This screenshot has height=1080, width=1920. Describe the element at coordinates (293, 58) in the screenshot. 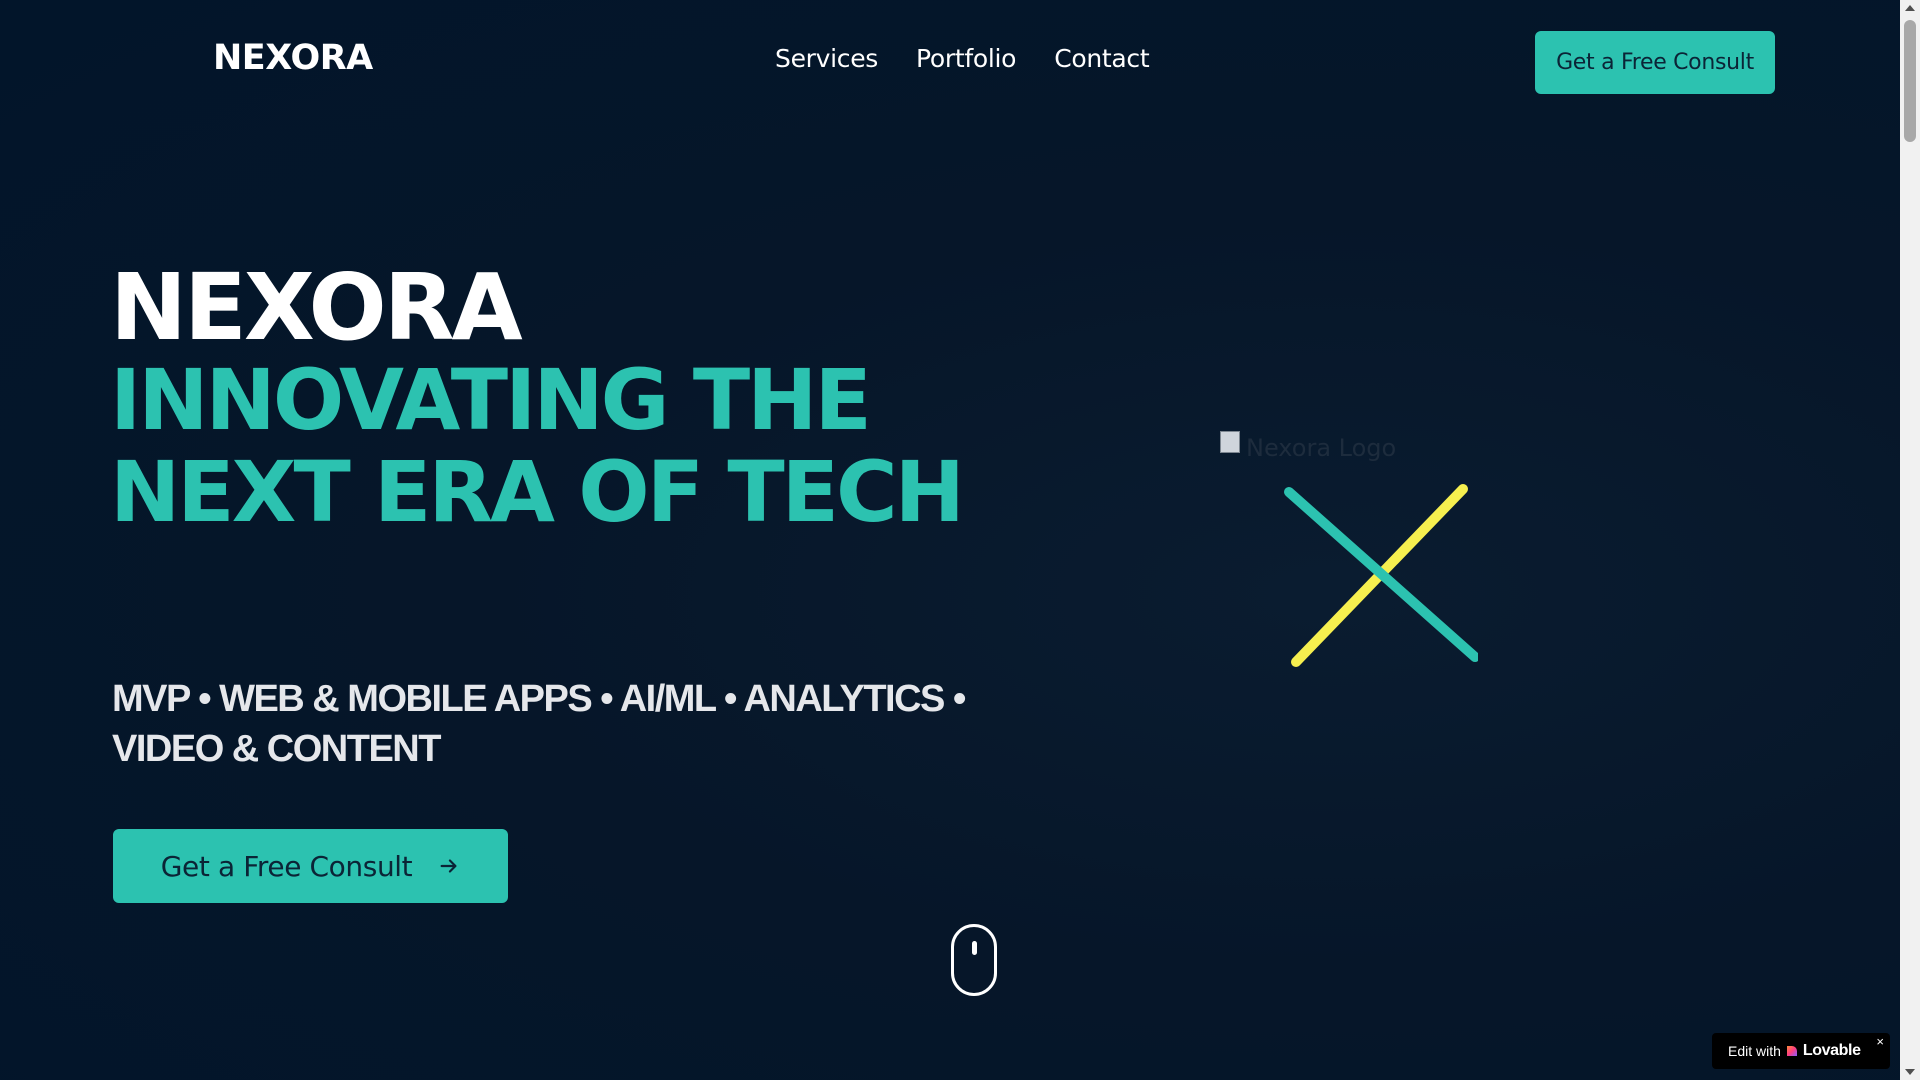

I see `brand-logo: NEXORA` at that location.